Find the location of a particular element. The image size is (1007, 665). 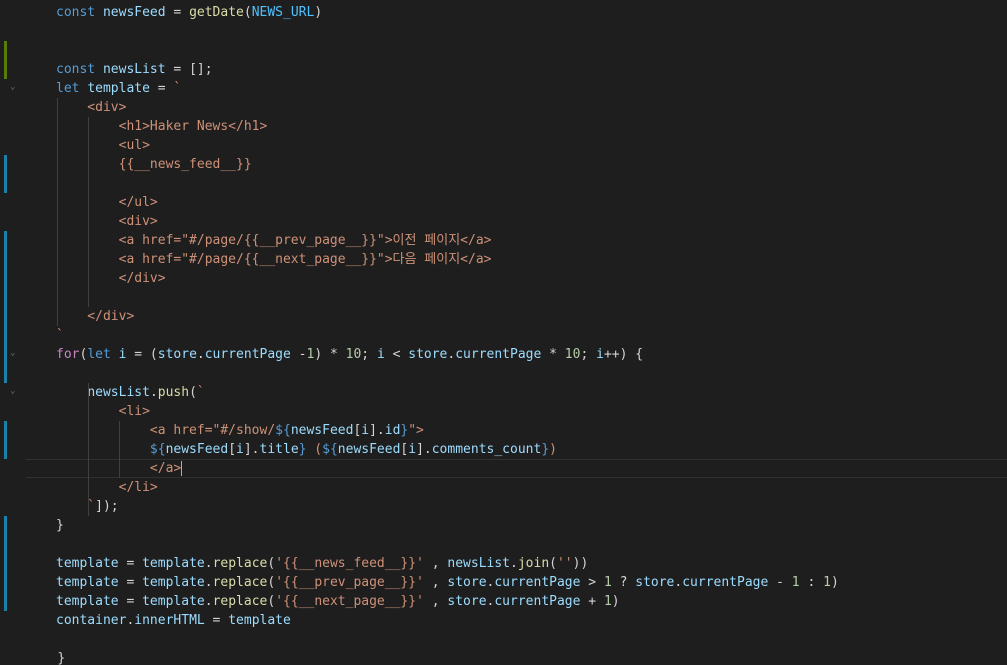

code-line: </ul> is located at coordinates (531, 202).